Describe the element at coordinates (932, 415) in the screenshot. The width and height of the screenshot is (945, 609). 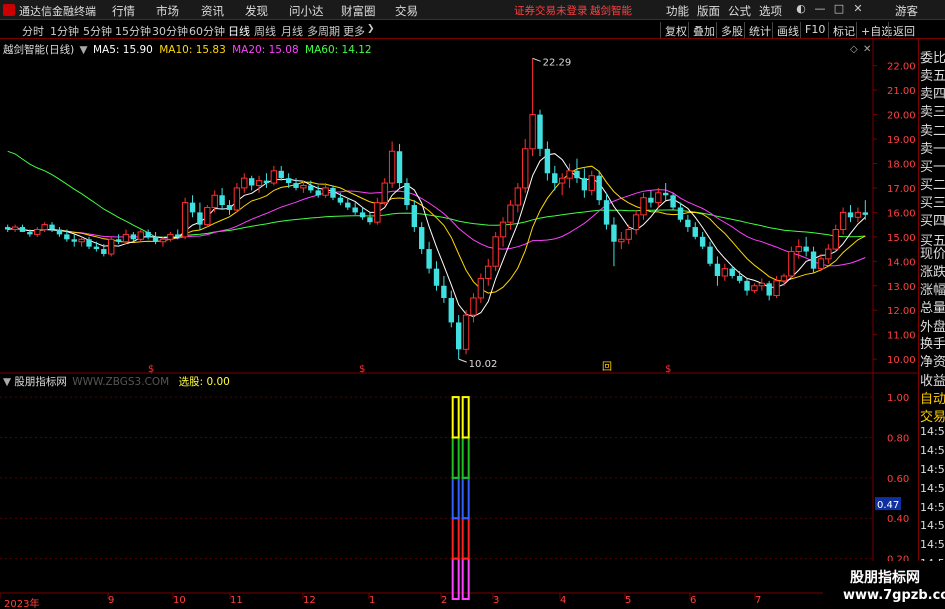
I see `side-panel-item: 交易` at that location.